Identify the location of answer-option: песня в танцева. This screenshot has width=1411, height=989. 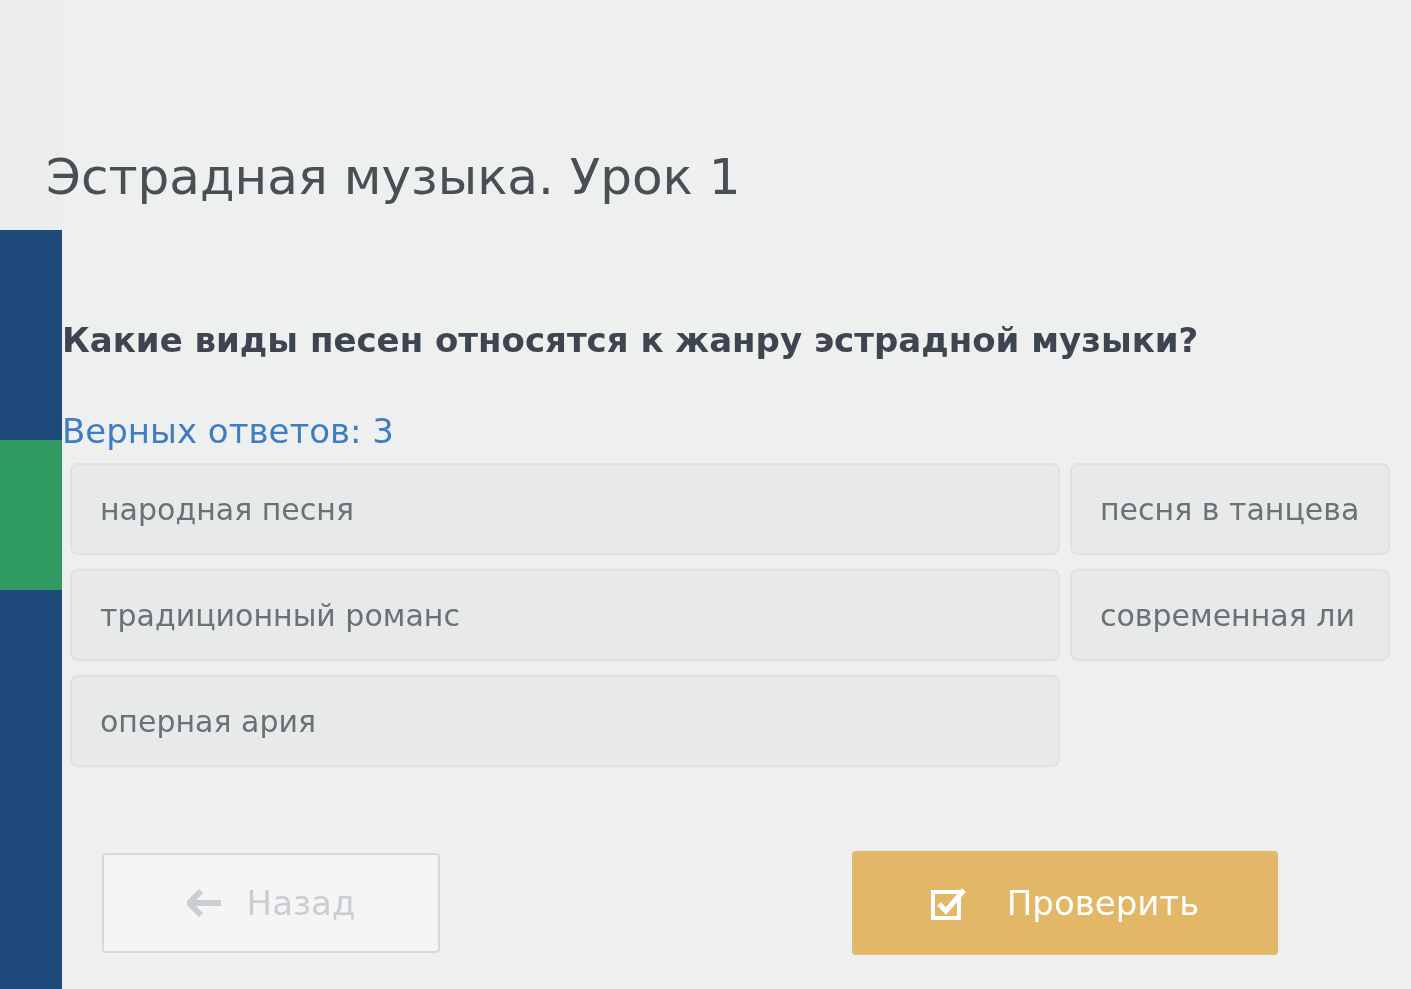
(1230, 509).